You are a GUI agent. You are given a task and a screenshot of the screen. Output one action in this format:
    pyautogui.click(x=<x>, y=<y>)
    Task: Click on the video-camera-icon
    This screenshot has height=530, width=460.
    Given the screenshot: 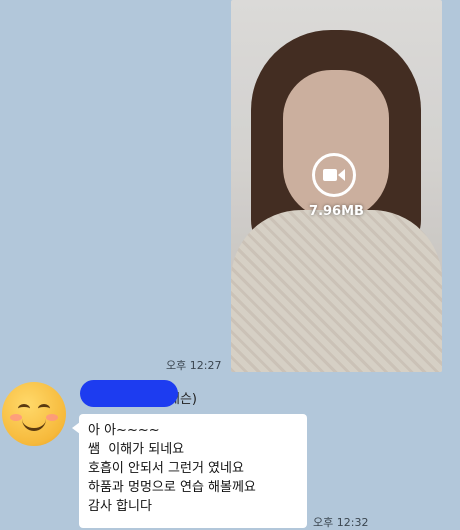 What is the action you would take?
    pyautogui.click(x=334, y=175)
    